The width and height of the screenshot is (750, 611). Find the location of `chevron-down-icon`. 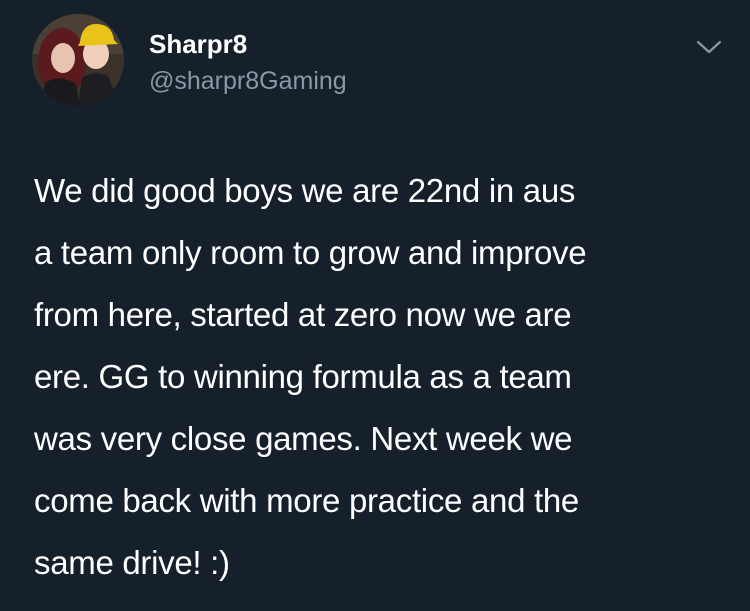

chevron-down-icon is located at coordinates (709, 47).